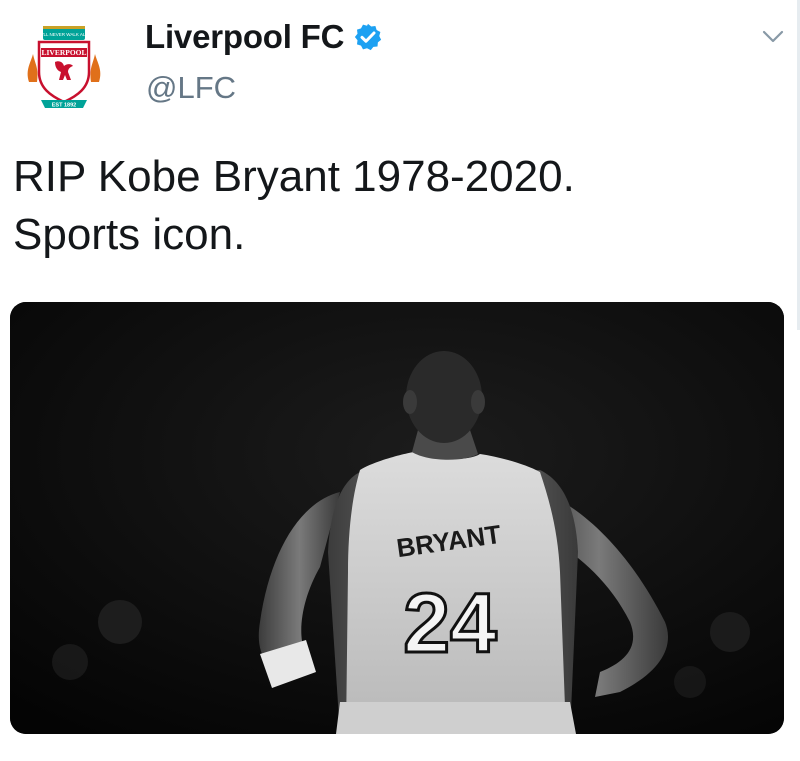 The height and width of the screenshot is (761, 800). Describe the element at coordinates (244, 37) in the screenshot. I see `display-name: Liverpool FC` at that location.